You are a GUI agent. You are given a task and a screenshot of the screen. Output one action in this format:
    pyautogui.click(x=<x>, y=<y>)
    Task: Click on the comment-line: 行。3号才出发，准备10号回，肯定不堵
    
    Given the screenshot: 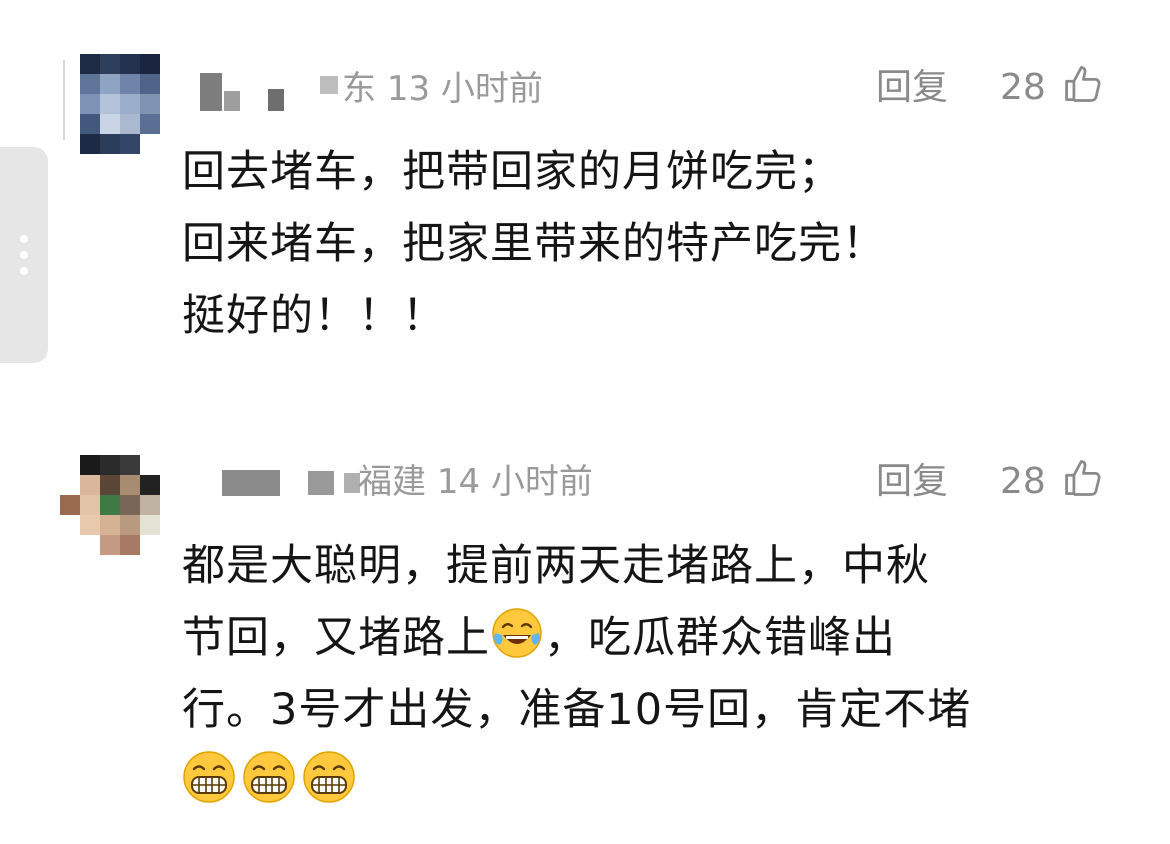 What is the action you would take?
    pyautogui.click(x=577, y=710)
    